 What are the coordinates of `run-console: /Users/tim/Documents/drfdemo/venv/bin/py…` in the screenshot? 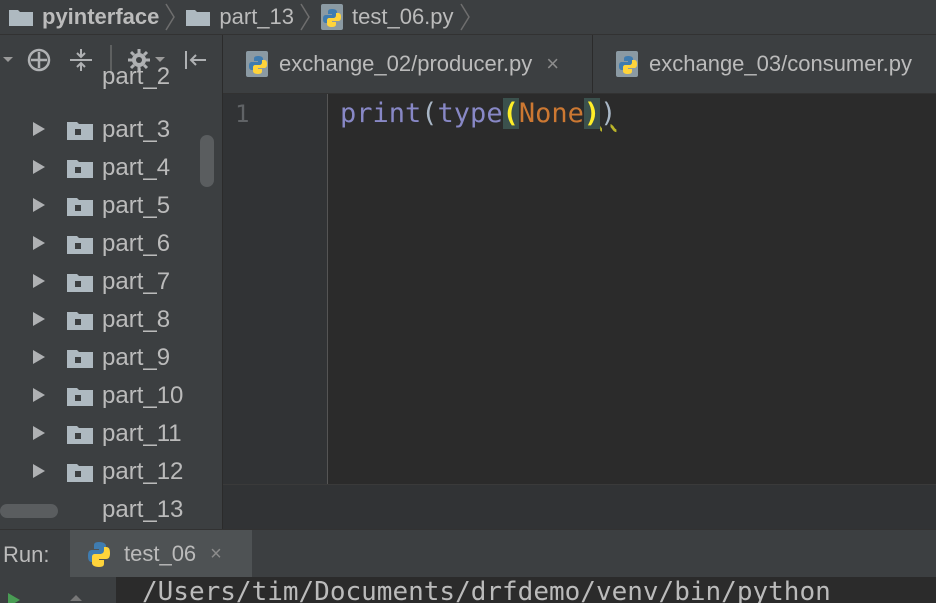 It's located at (468, 590).